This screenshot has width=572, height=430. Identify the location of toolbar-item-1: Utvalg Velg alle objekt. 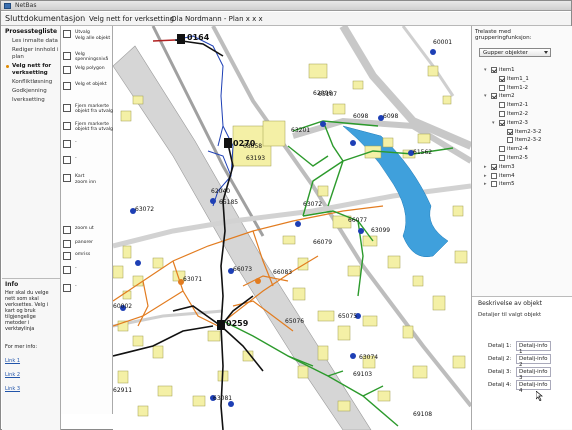
(87, 37).